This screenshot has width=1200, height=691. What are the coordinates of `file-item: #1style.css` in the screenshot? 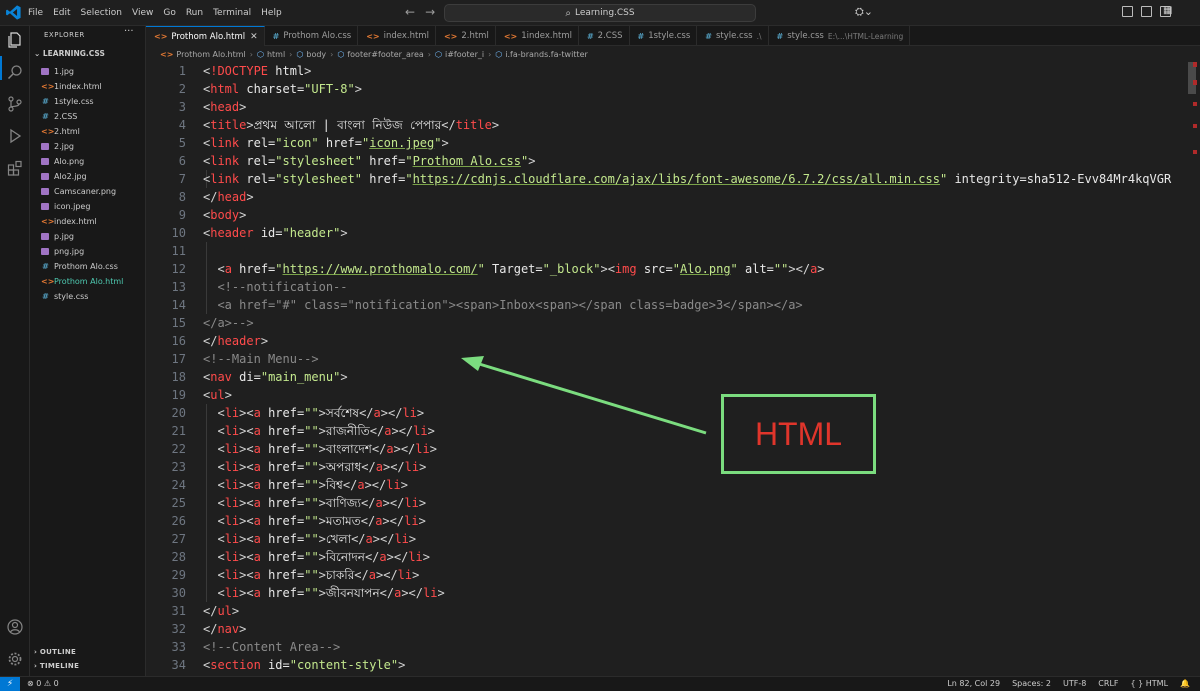 It's located at (88, 101).